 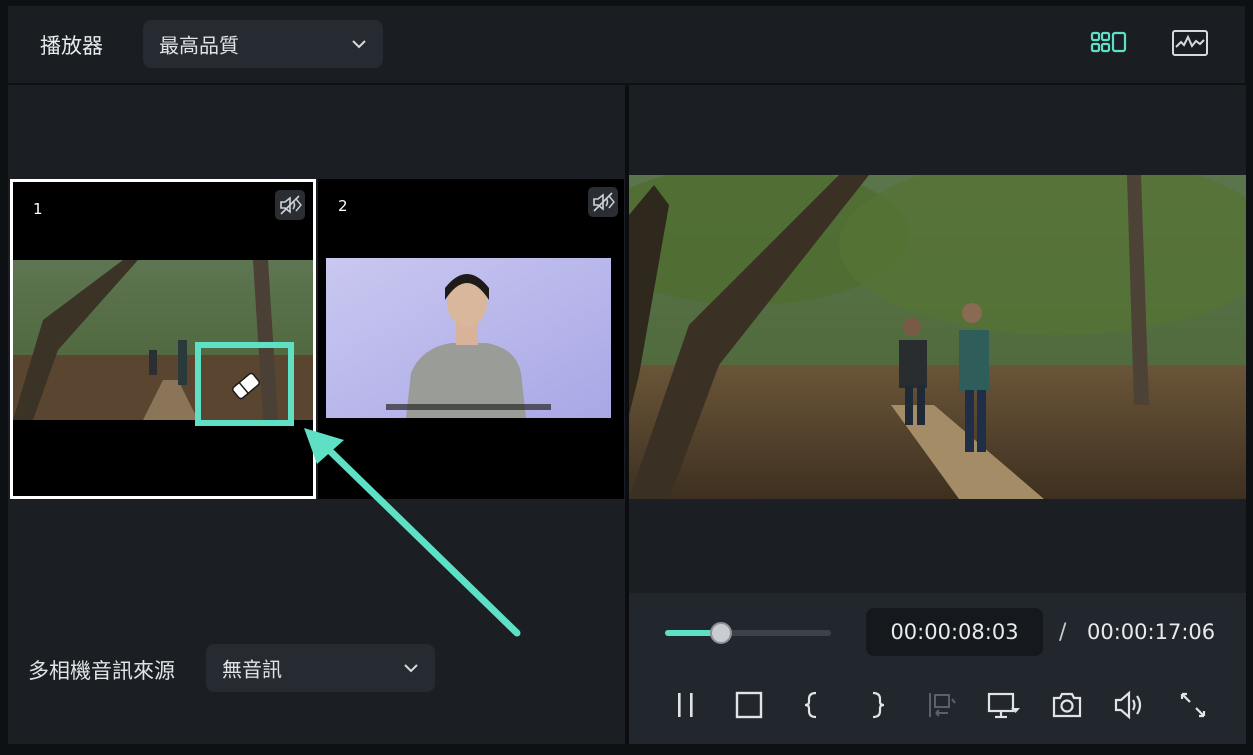 What do you see at coordinates (38, 209) in the screenshot?
I see `angle-number: 1` at bounding box center [38, 209].